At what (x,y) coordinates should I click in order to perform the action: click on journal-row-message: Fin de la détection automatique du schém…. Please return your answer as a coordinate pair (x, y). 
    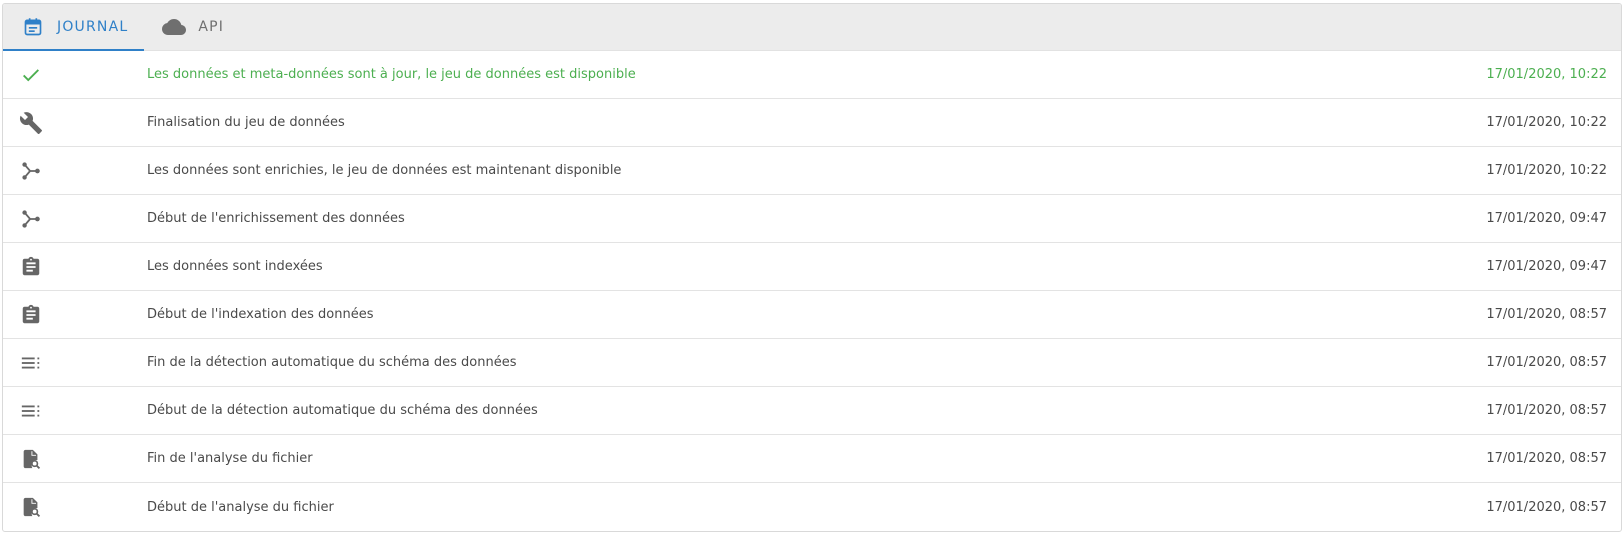
    Looking at the image, I should click on (332, 362).